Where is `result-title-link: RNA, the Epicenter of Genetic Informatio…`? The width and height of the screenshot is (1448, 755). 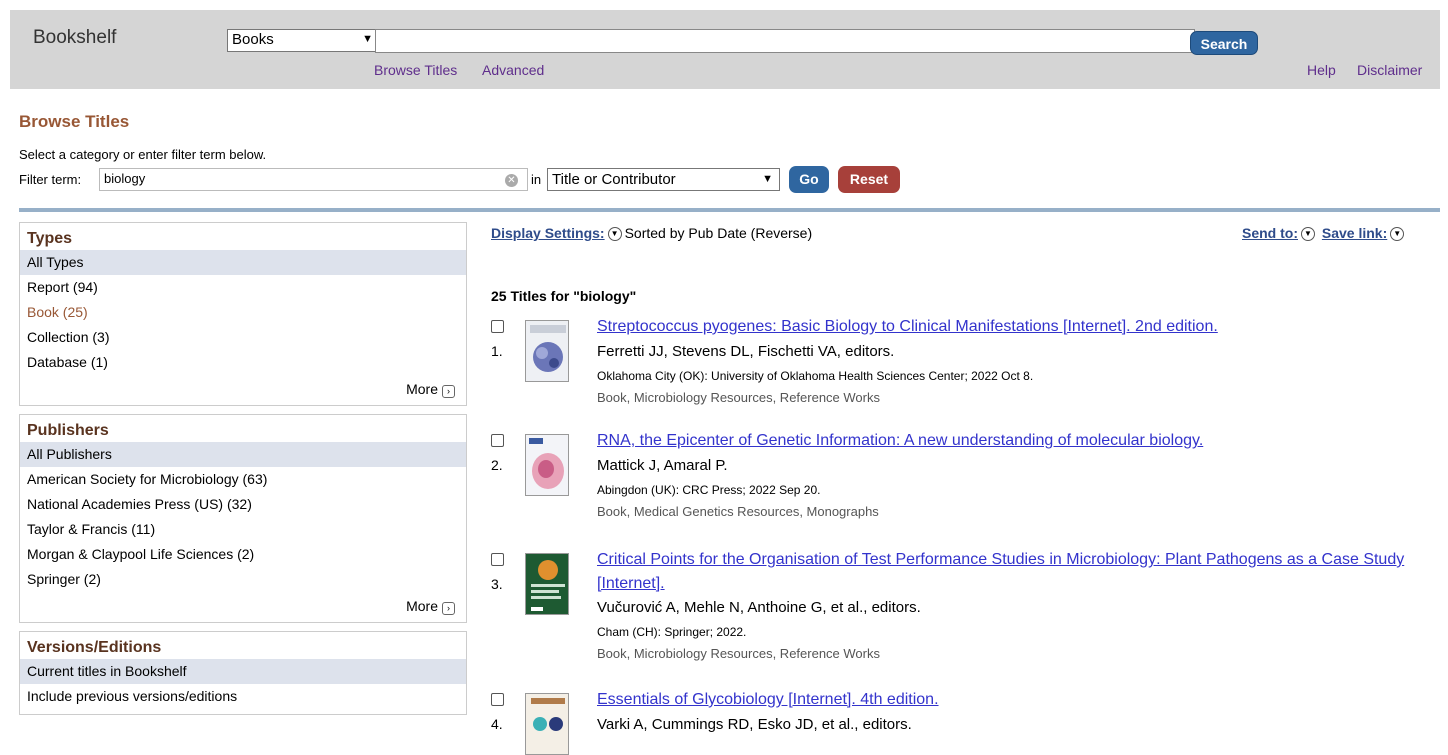 result-title-link: RNA, the Epicenter of Genetic Informatio… is located at coordinates (1017, 441).